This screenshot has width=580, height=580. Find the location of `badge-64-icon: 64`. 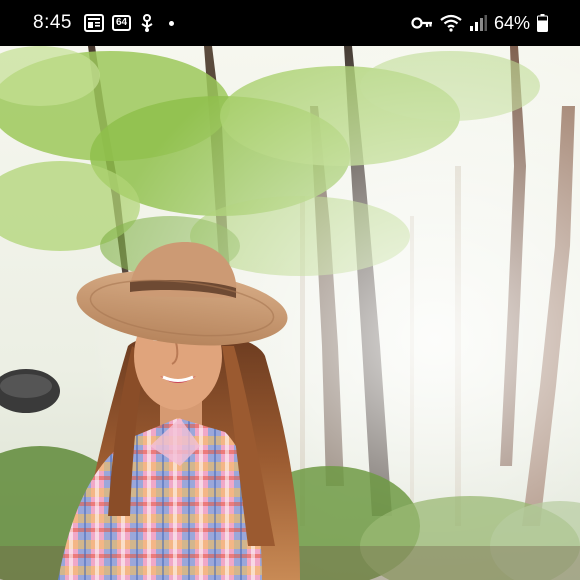

badge-64-icon: 64 is located at coordinates (121, 23).